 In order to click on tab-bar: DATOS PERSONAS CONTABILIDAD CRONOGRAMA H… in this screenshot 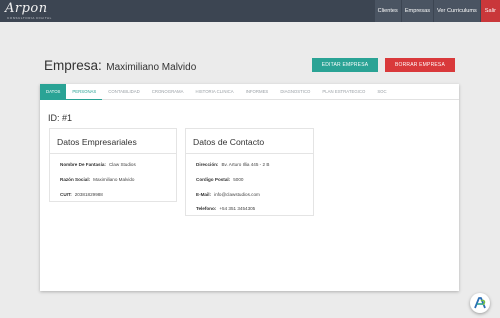, I will do `click(249, 92)`.